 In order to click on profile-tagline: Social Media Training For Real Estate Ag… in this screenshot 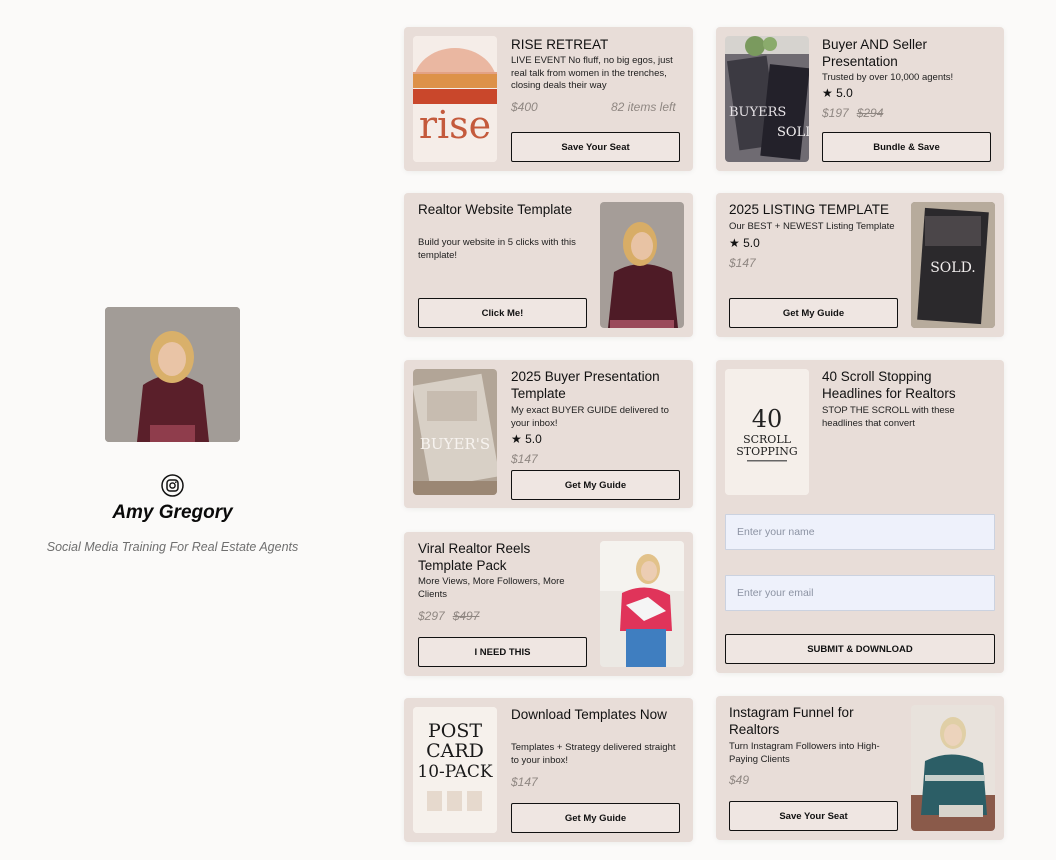, I will do `click(172, 547)`.